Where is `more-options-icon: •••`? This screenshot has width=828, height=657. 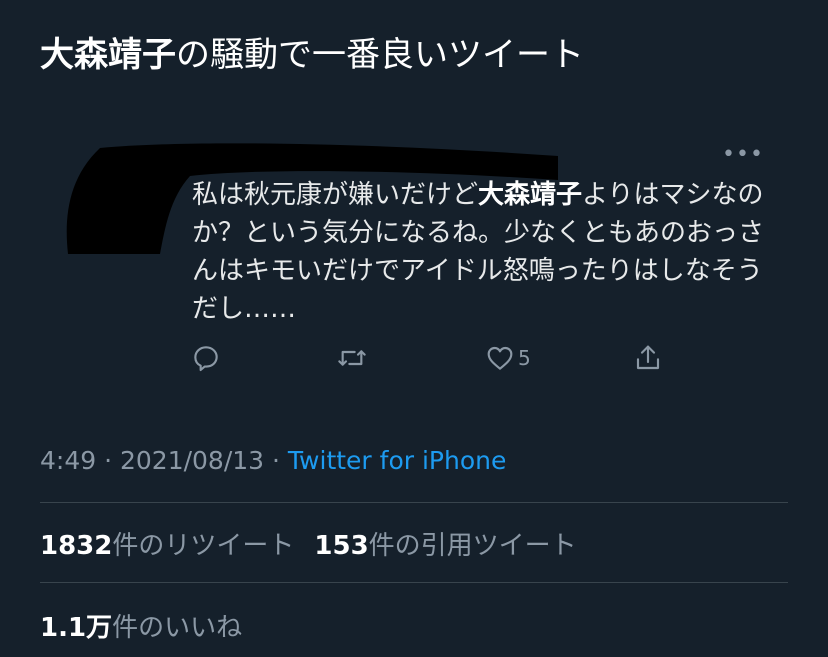 more-options-icon: ••• is located at coordinates (743, 155).